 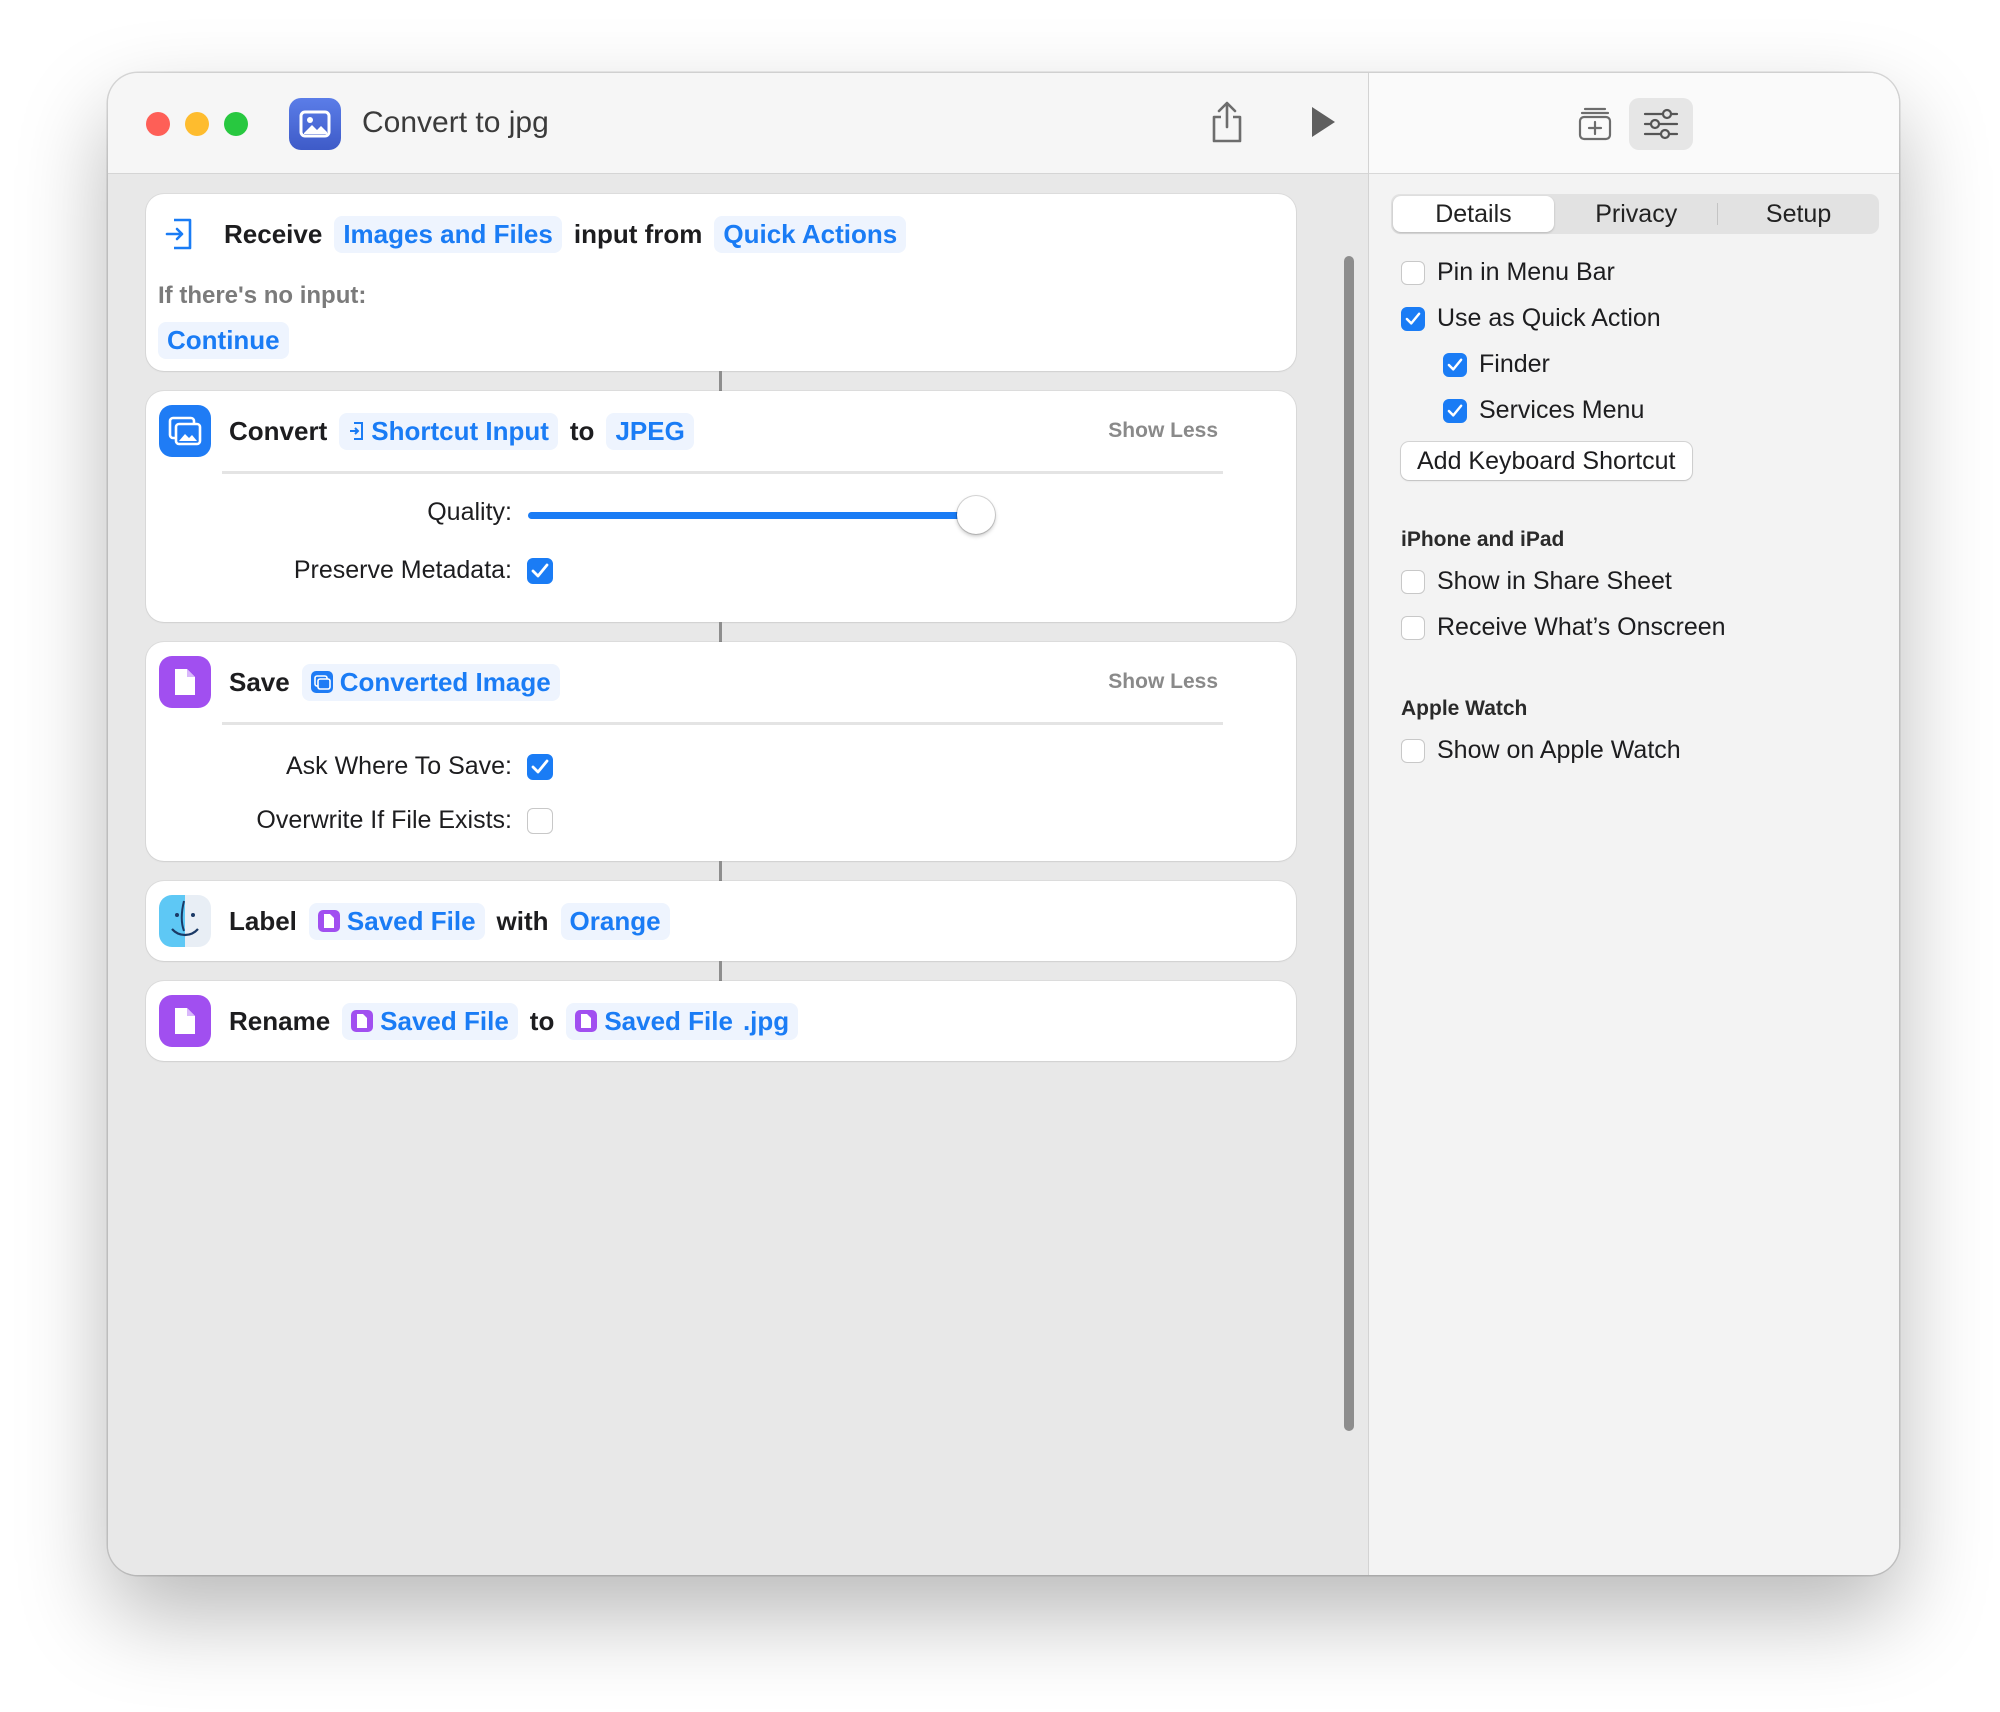 What do you see at coordinates (522, 920) in the screenshot?
I see `label-middle-text: with` at bounding box center [522, 920].